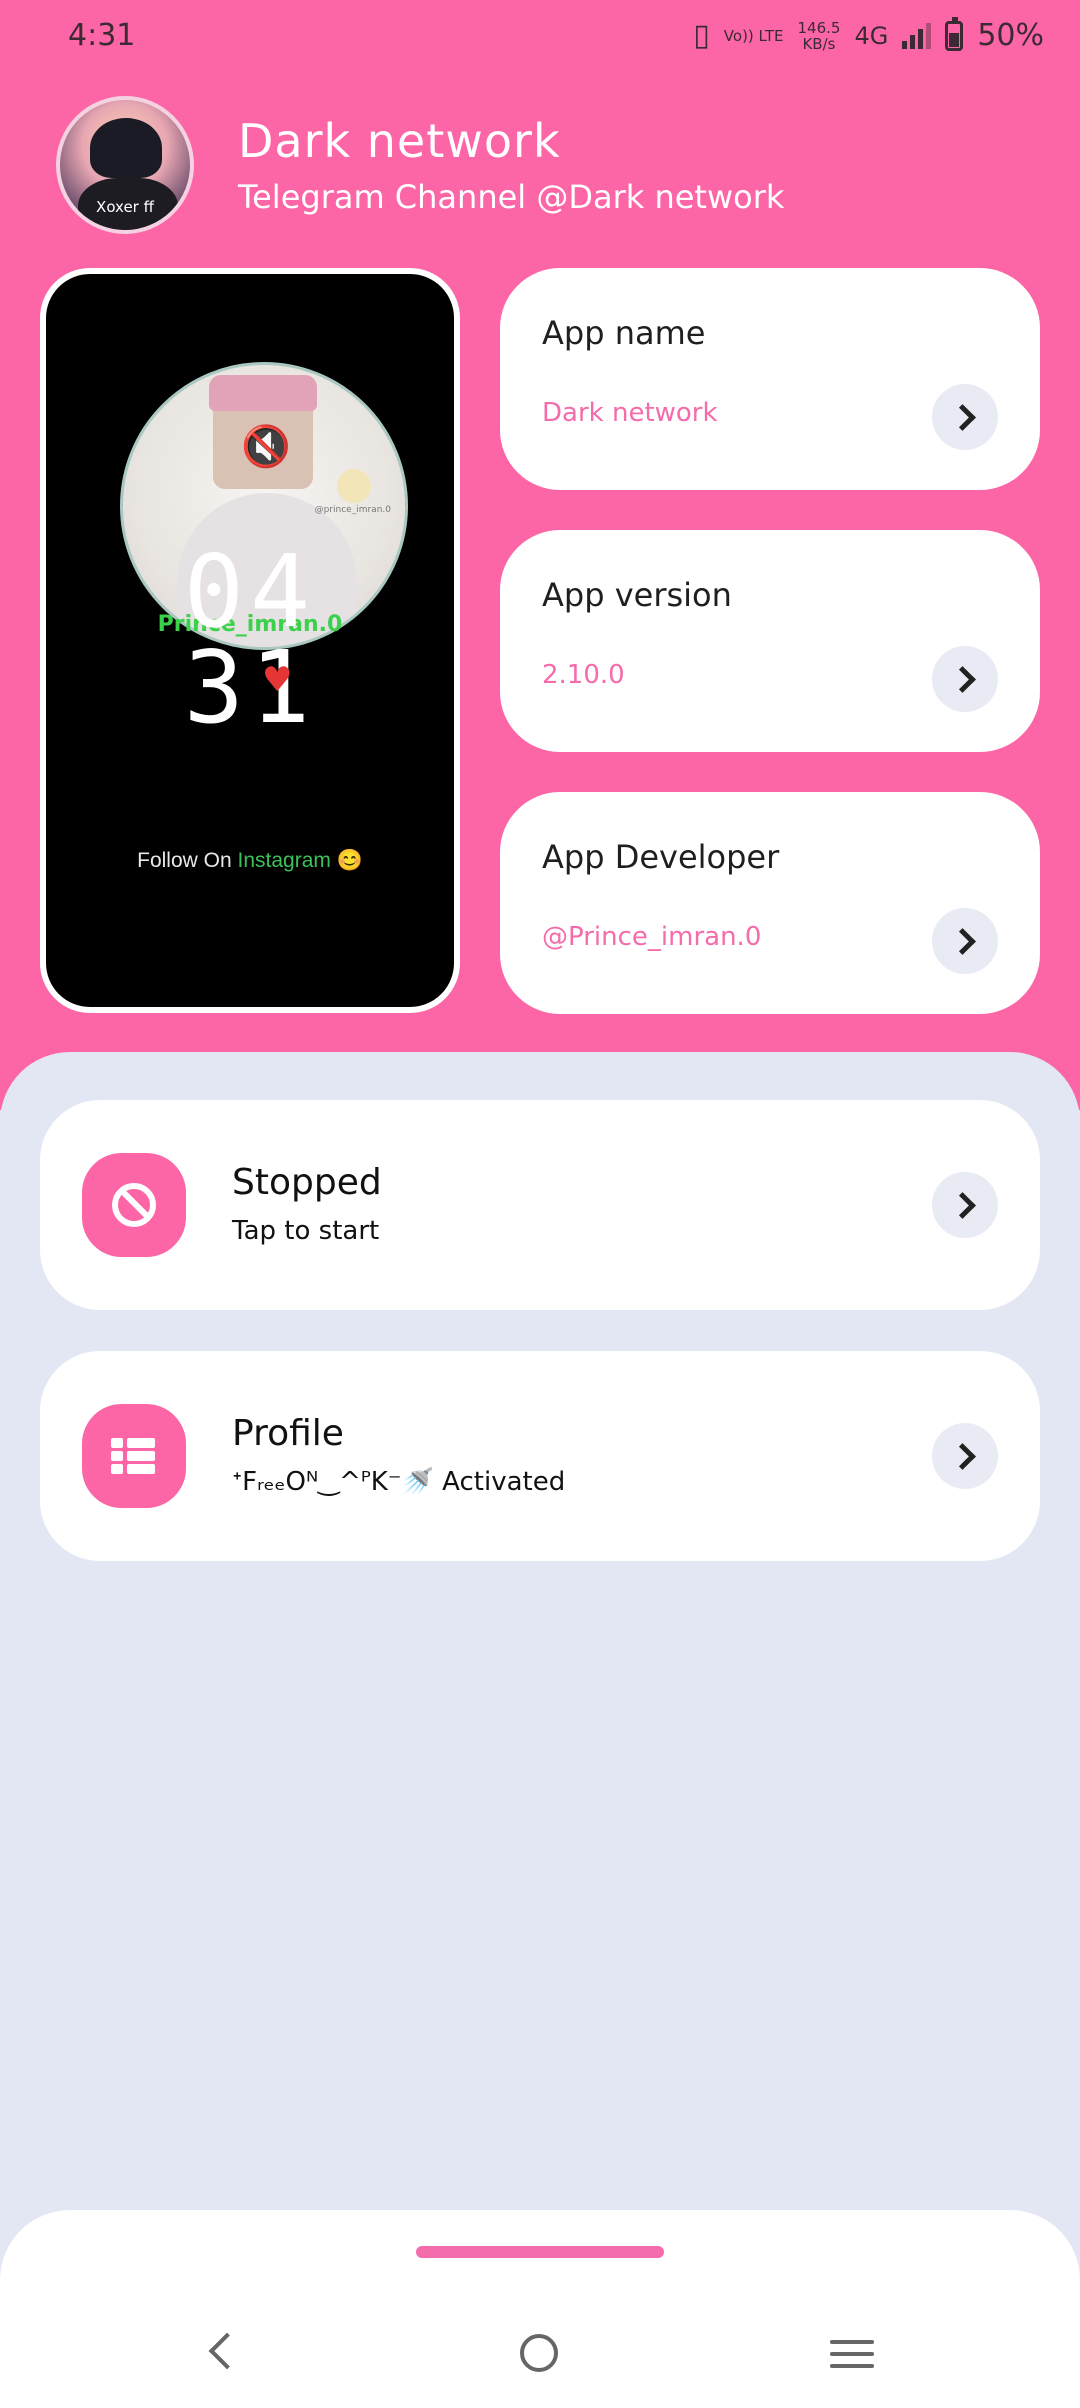 The image size is (1080, 2408). Describe the element at coordinates (583, 675) in the screenshot. I see `app-version-value: 2.10.0` at that location.